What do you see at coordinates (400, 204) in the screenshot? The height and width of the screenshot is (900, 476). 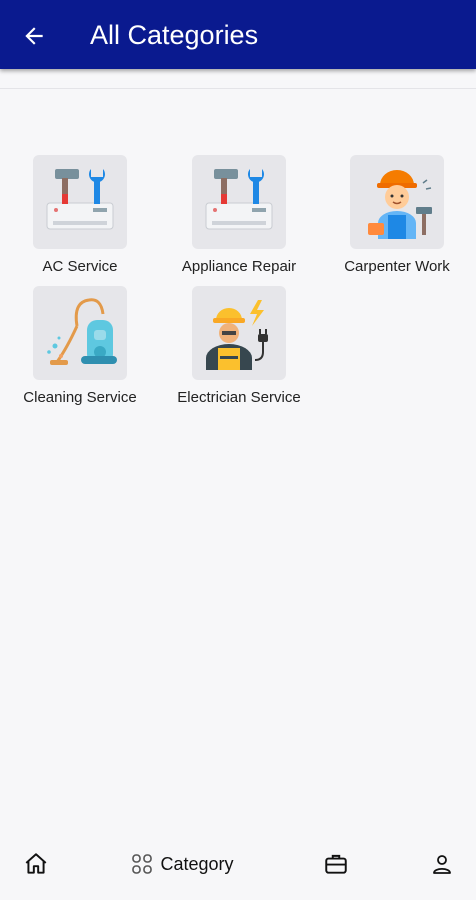 I see `carpenter-icon` at bounding box center [400, 204].